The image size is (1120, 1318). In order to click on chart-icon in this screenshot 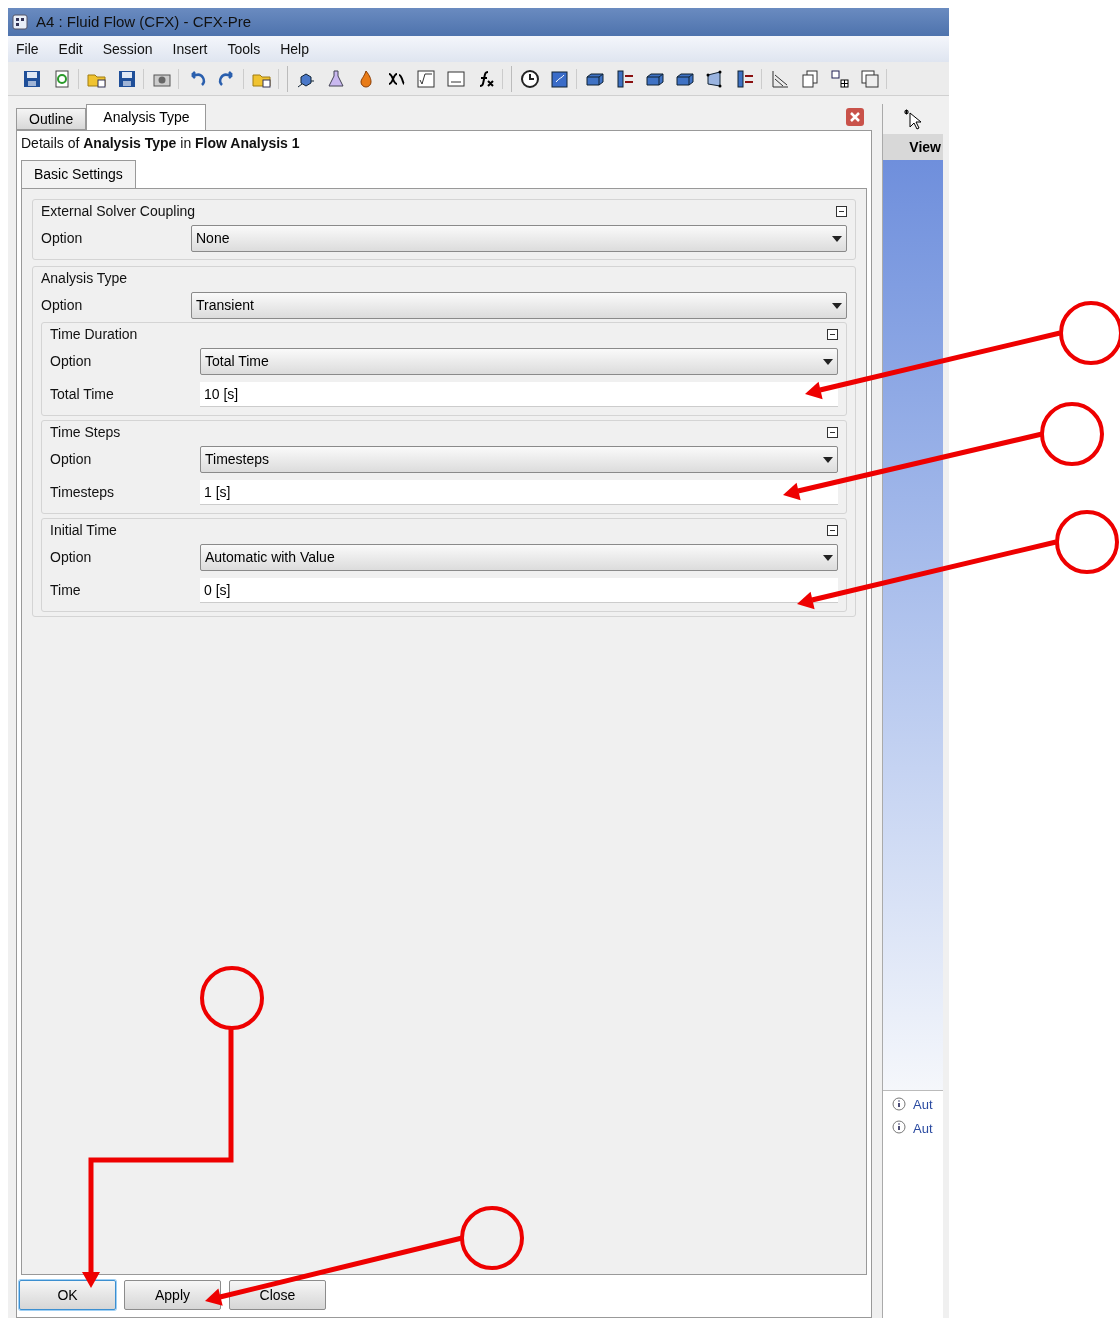, I will do `click(780, 78)`.